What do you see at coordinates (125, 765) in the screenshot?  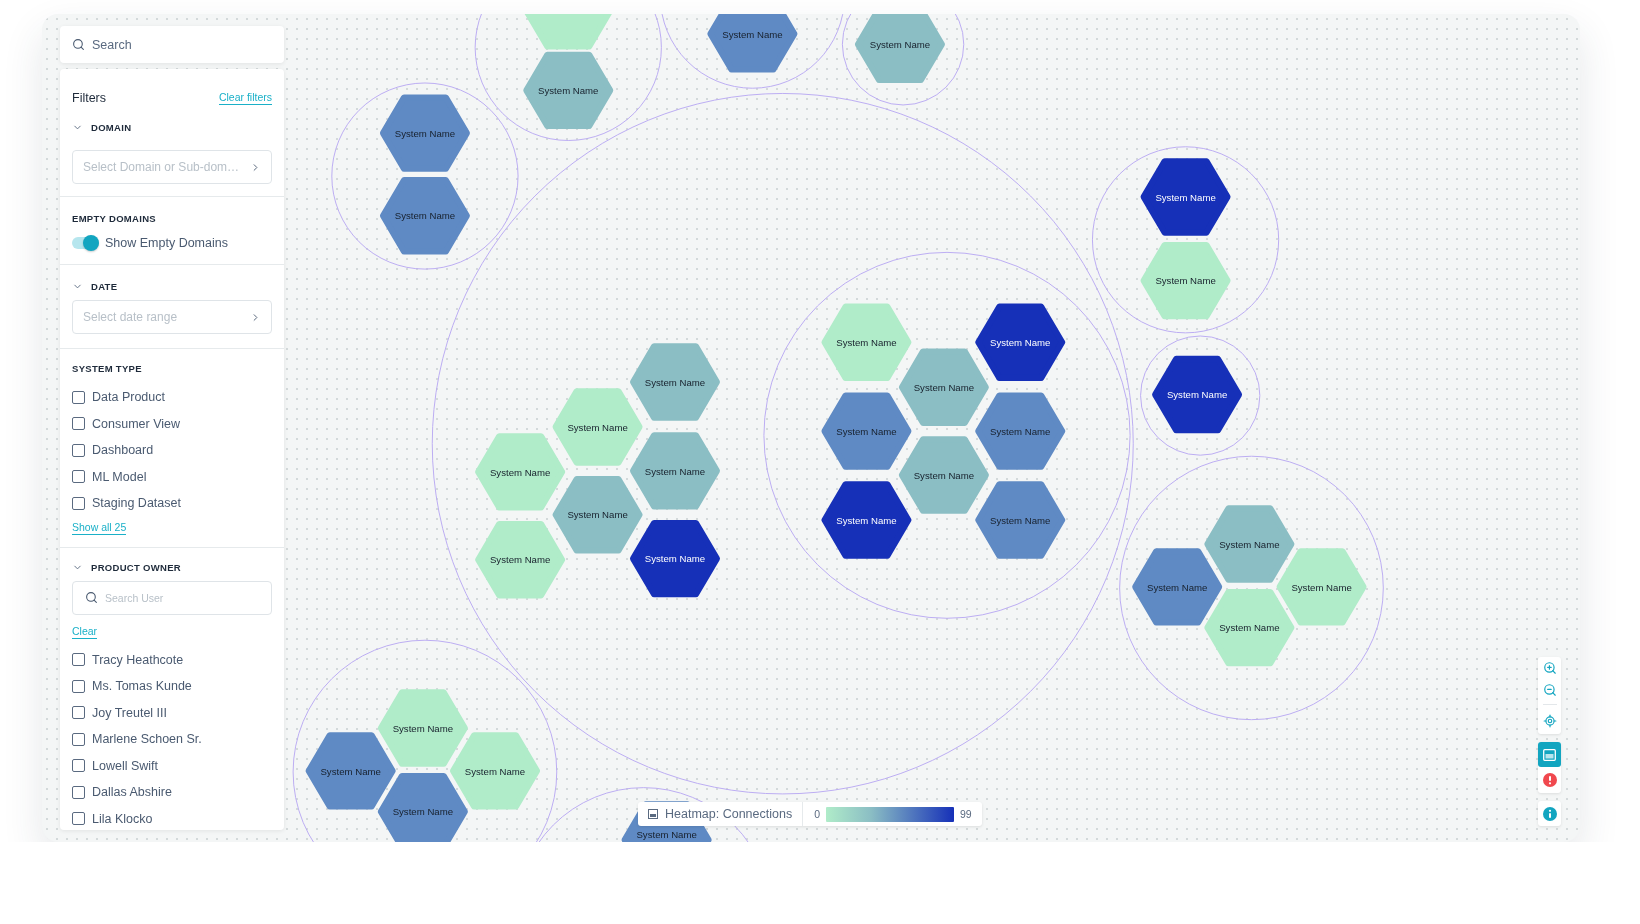 I see `checkbox-label: Lowell Swift` at bounding box center [125, 765].